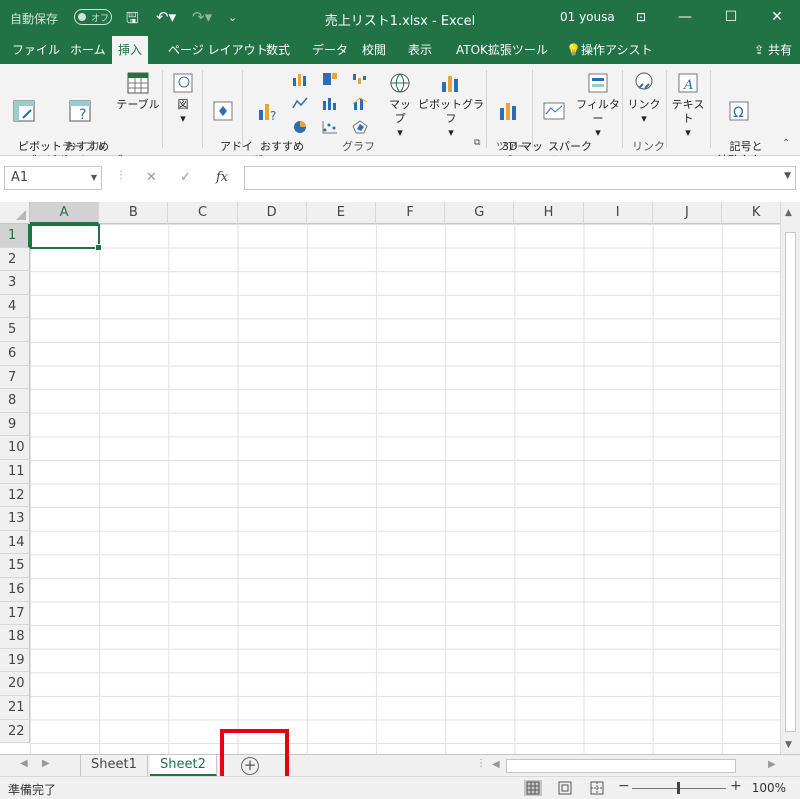 Image resolution: width=800 pixels, height=799 pixels. What do you see at coordinates (587, 17) in the screenshot?
I see `user-name: 01 yousa` at bounding box center [587, 17].